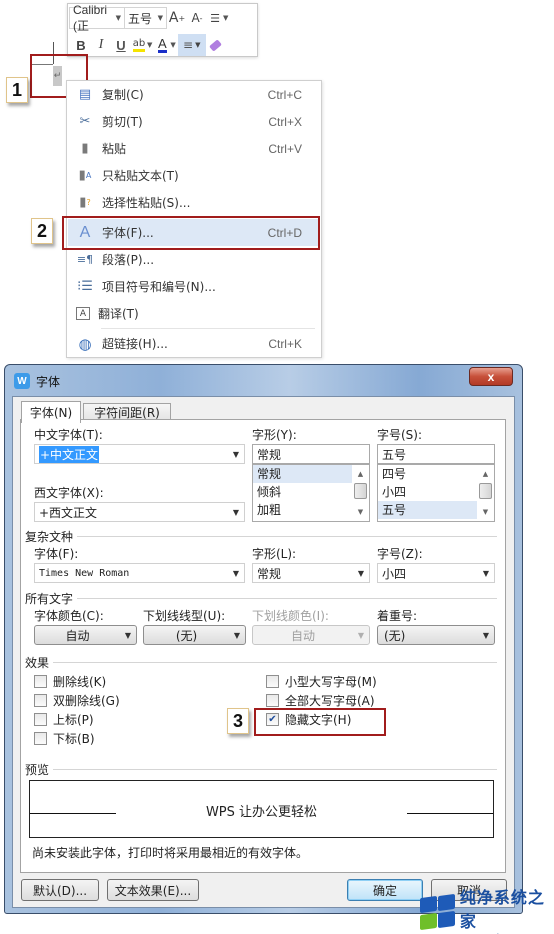 The image size is (554, 934). Describe the element at coordinates (400, 435) in the screenshot. I see `size-label: 字号(S):` at that location.